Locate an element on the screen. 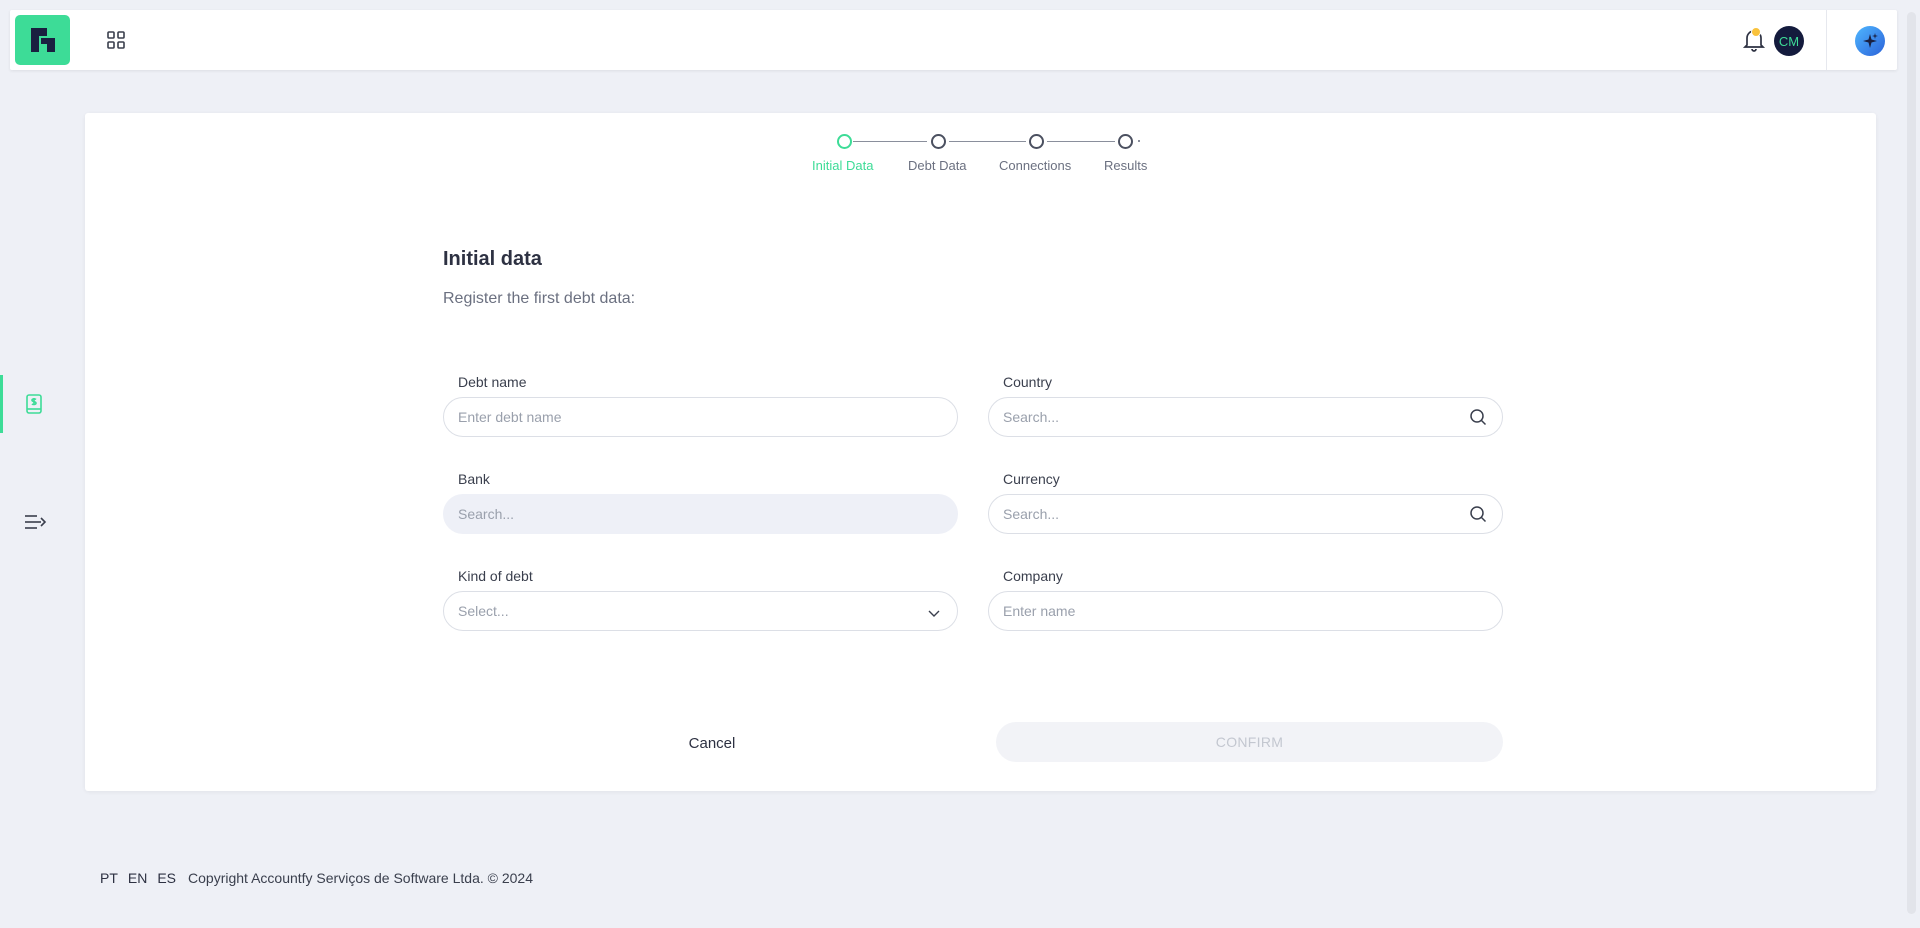  dollar-book-icon is located at coordinates (34, 404).